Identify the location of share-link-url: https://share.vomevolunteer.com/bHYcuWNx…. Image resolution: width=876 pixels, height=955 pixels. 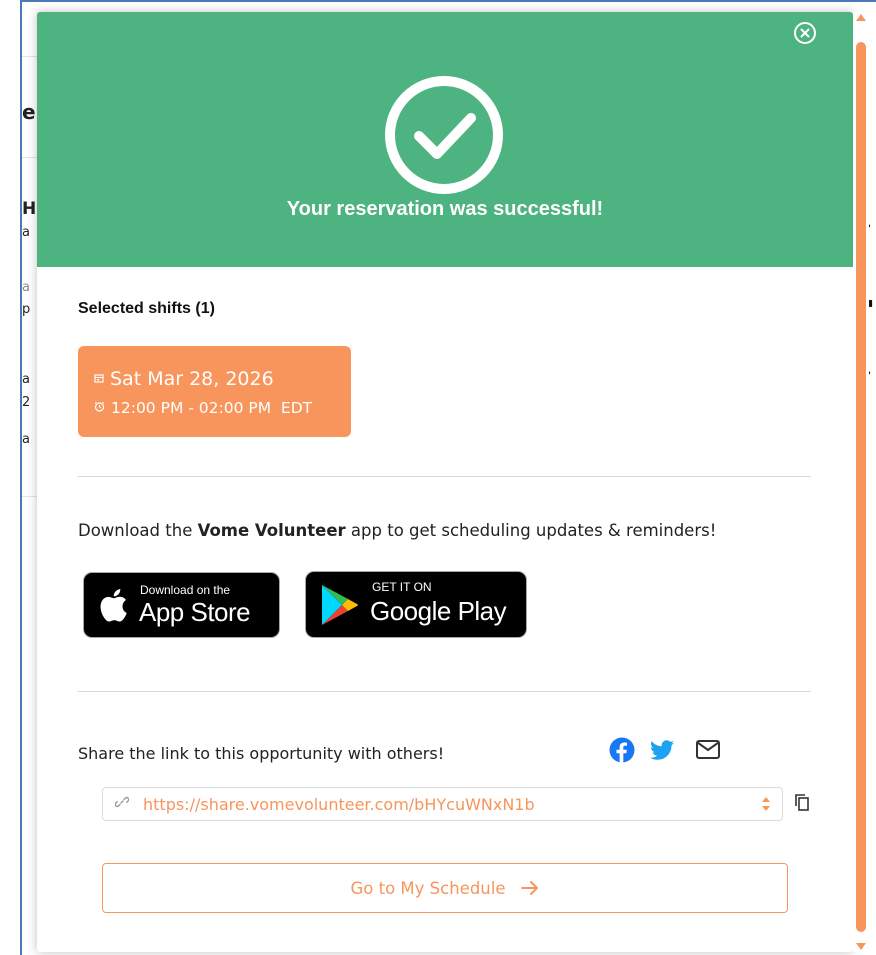
(339, 804).